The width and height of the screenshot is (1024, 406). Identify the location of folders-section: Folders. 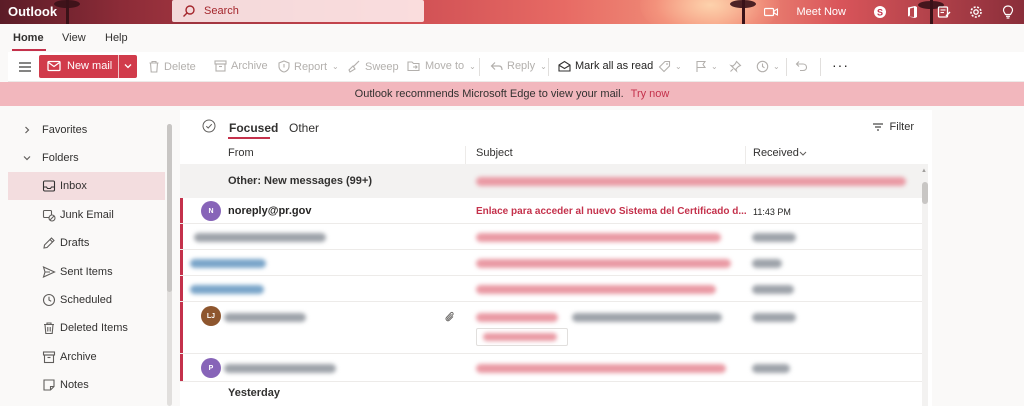
(50, 158).